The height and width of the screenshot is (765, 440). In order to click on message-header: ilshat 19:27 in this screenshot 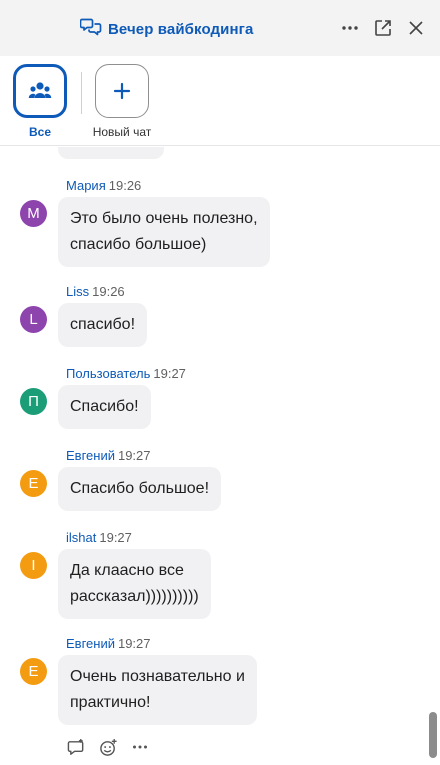, I will do `click(99, 537)`.